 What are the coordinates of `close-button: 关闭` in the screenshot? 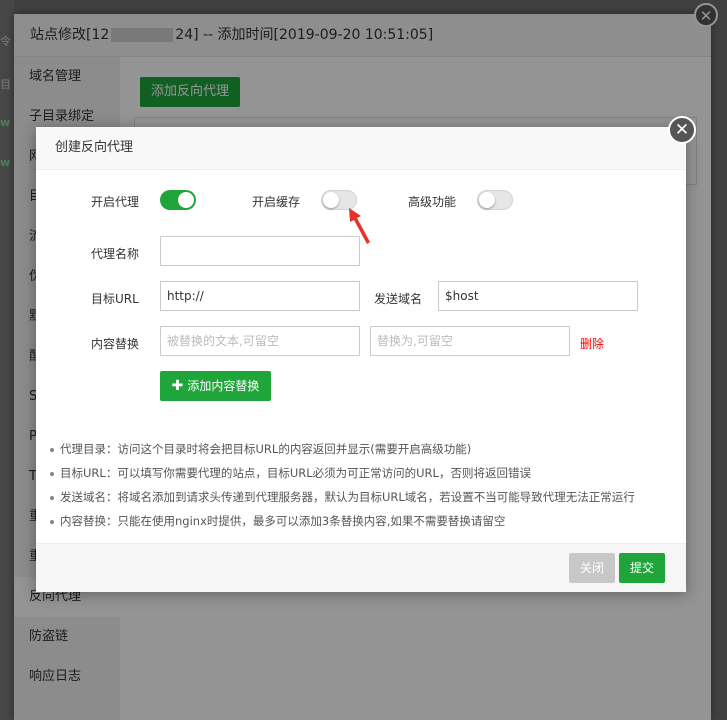 It's located at (592, 568).